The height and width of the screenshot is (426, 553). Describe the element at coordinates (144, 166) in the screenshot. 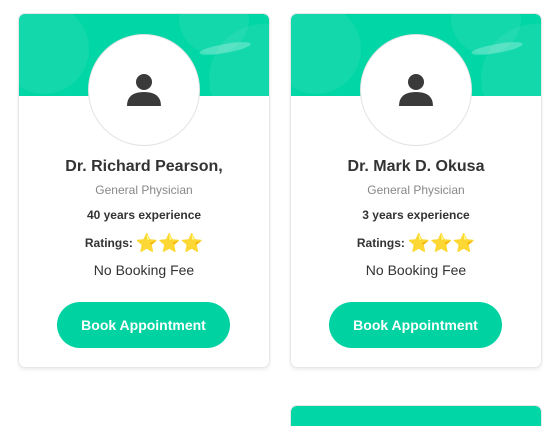

I see `doctor-name: Dr. Richard Pearson,` at that location.